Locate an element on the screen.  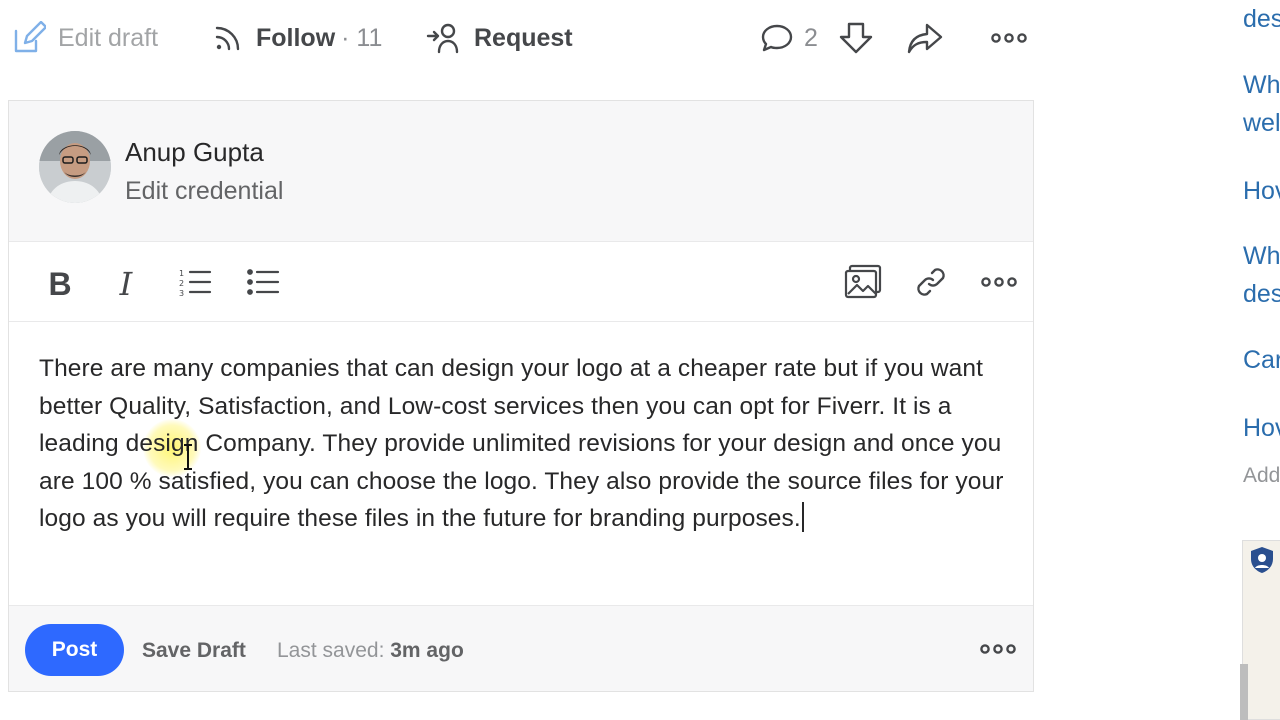
more-options-button is located at coordinates (1009, 38).